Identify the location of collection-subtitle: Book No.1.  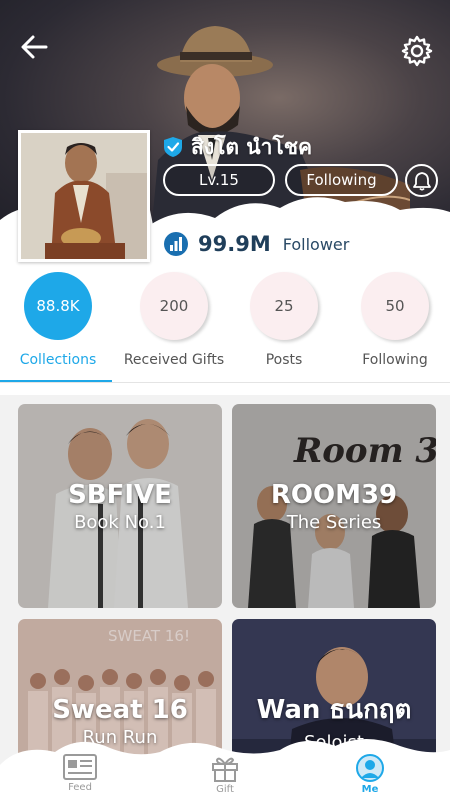
(120, 522).